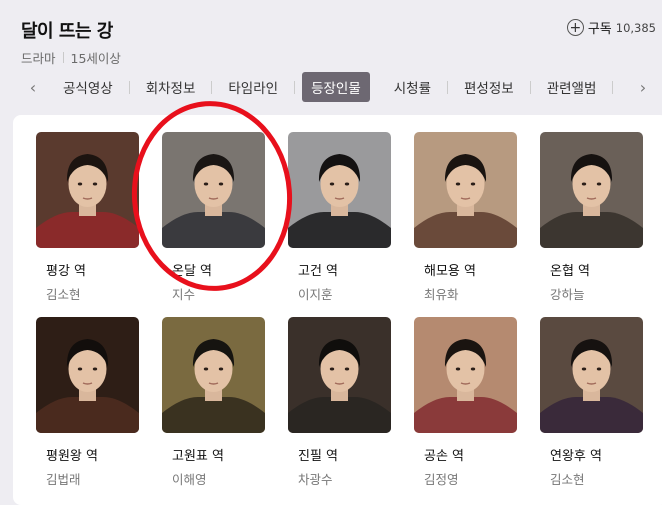  What do you see at coordinates (253, 87) in the screenshot?
I see `tab-timeline: 타임라인` at bounding box center [253, 87].